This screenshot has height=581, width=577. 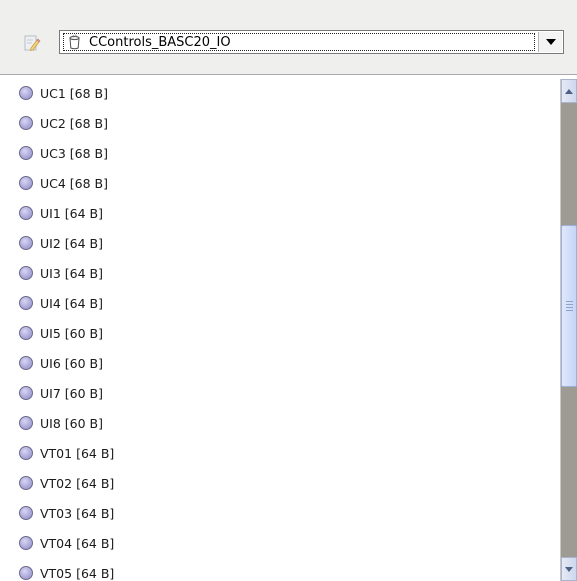 What do you see at coordinates (71, 243) in the screenshot?
I see `list-item-label: UI2 [64 B]` at bounding box center [71, 243].